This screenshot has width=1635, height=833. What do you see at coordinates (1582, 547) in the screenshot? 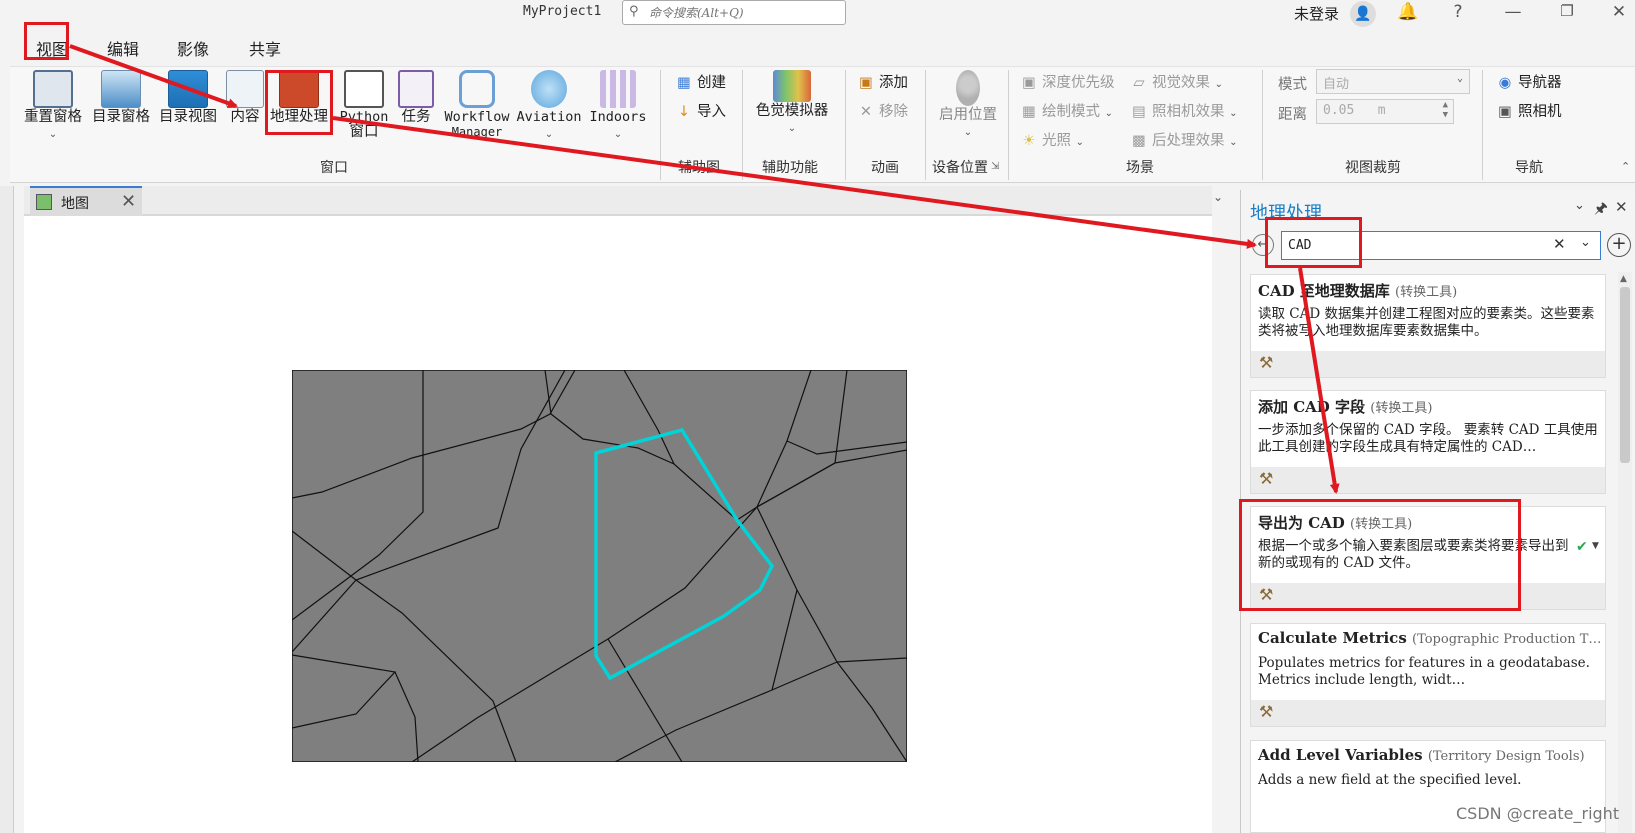
I see `checkmark-icon: ✔` at bounding box center [1582, 547].